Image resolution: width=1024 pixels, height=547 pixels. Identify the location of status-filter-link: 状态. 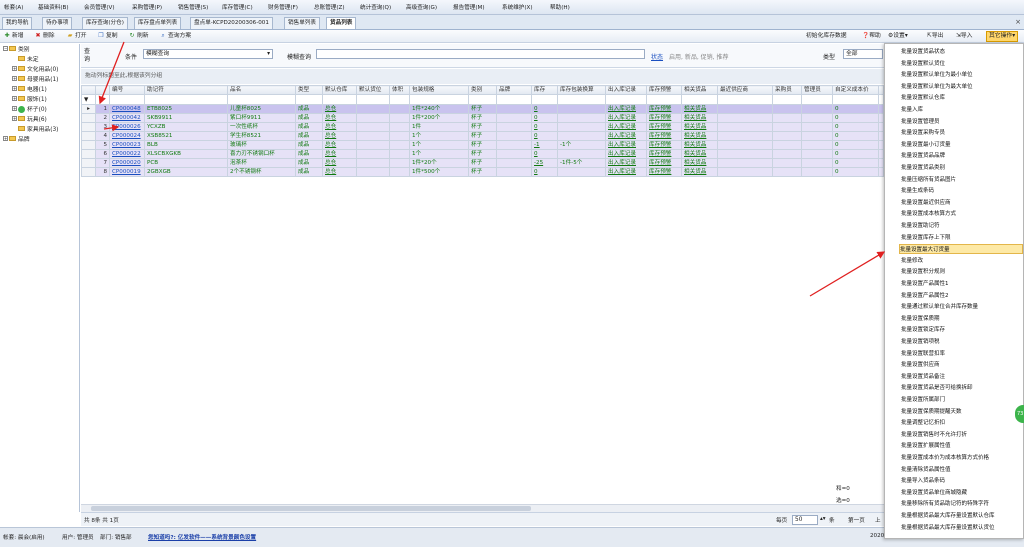
(657, 56).